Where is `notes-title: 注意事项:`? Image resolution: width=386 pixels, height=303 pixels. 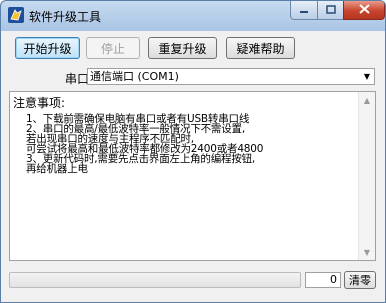
notes-title: 注意事项: is located at coordinates (39, 103).